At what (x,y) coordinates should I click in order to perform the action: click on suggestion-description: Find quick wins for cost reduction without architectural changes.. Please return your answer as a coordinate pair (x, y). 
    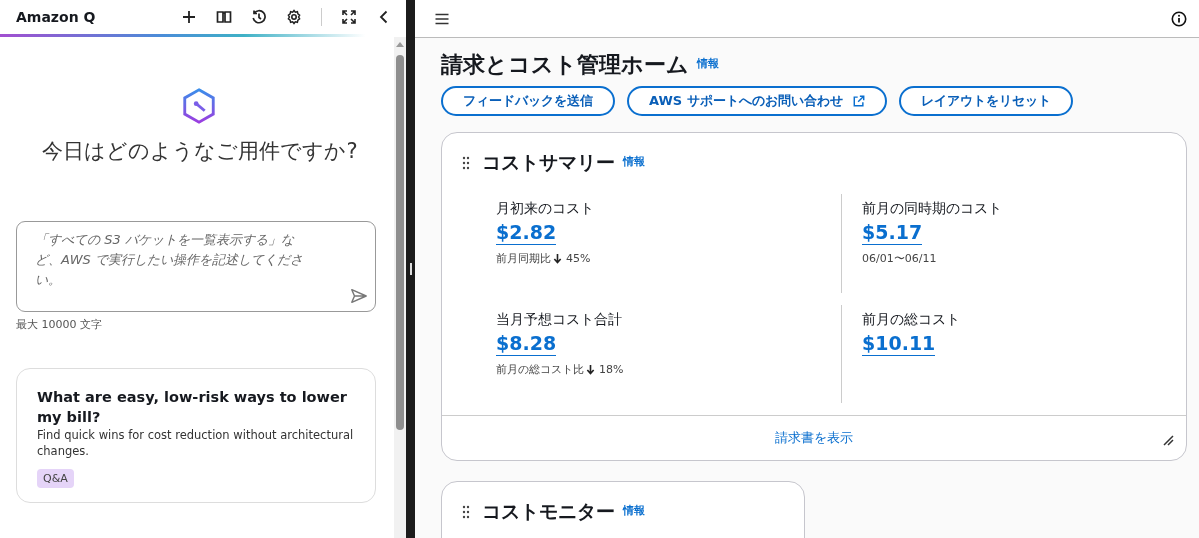
    Looking at the image, I should click on (196, 443).